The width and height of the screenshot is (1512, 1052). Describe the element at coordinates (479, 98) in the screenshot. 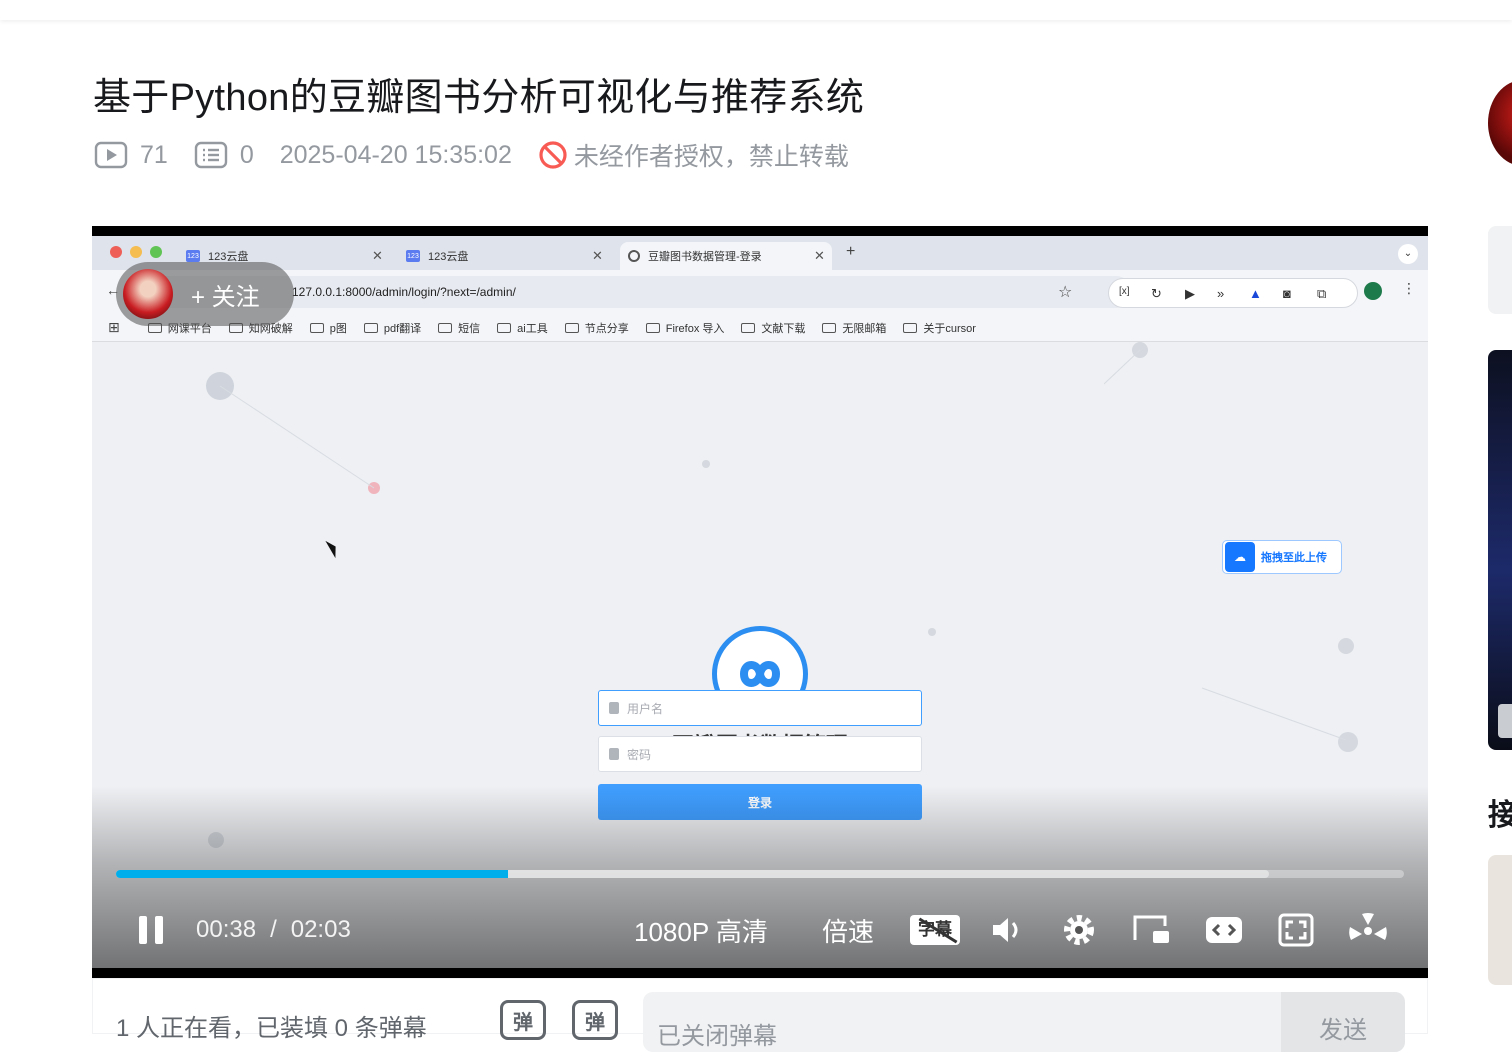

I see `video-title: 基于Python的豆瓣图书分析可视化与推荐系统` at that location.